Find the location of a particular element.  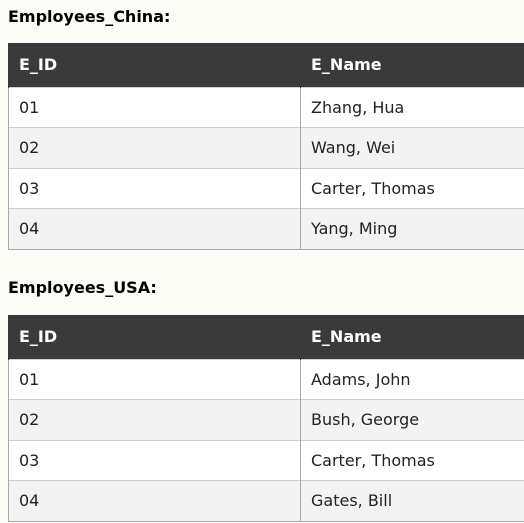

cell-e-name: Gates, Bill is located at coordinates (412, 501).